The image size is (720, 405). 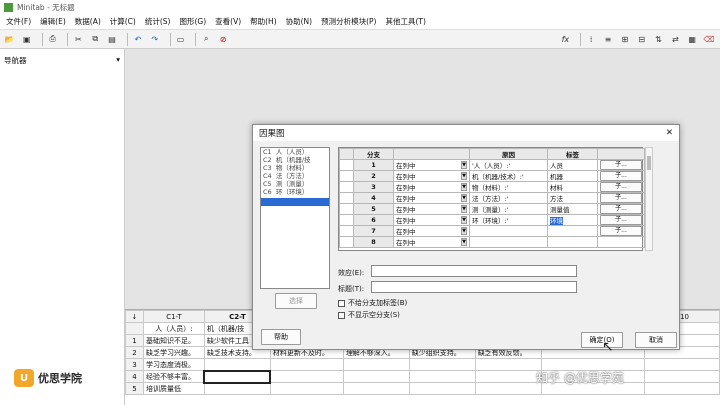 I want to click on label-cell: 测量值, so click(x=572, y=209).